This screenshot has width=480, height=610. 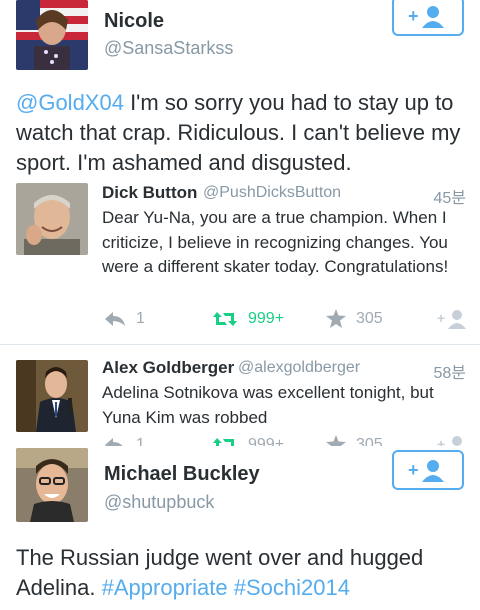 What do you see at coordinates (292, 587) in the screenshot?
I see `hashtag-link: #Sochi2014` at bounding box center [292, 587].